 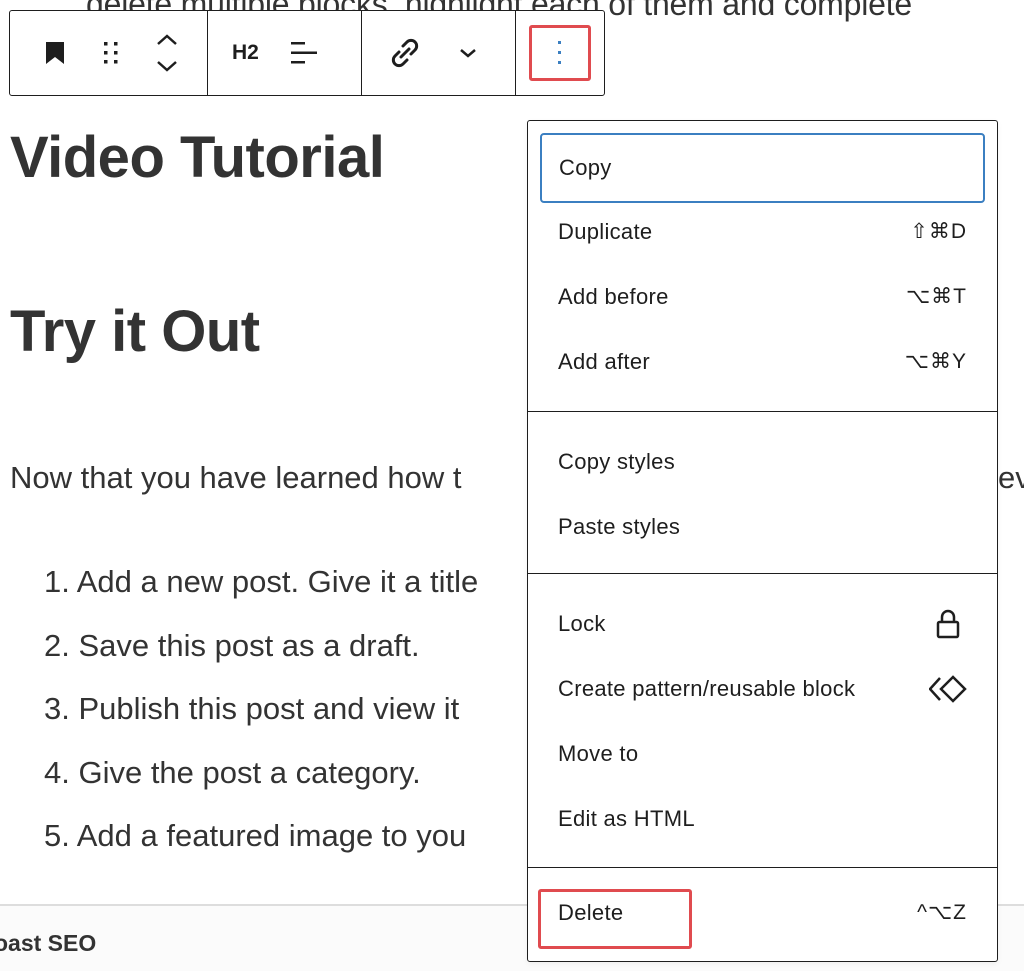 I want to click on menu-item-label: Delete, so click(x=591, y=912).